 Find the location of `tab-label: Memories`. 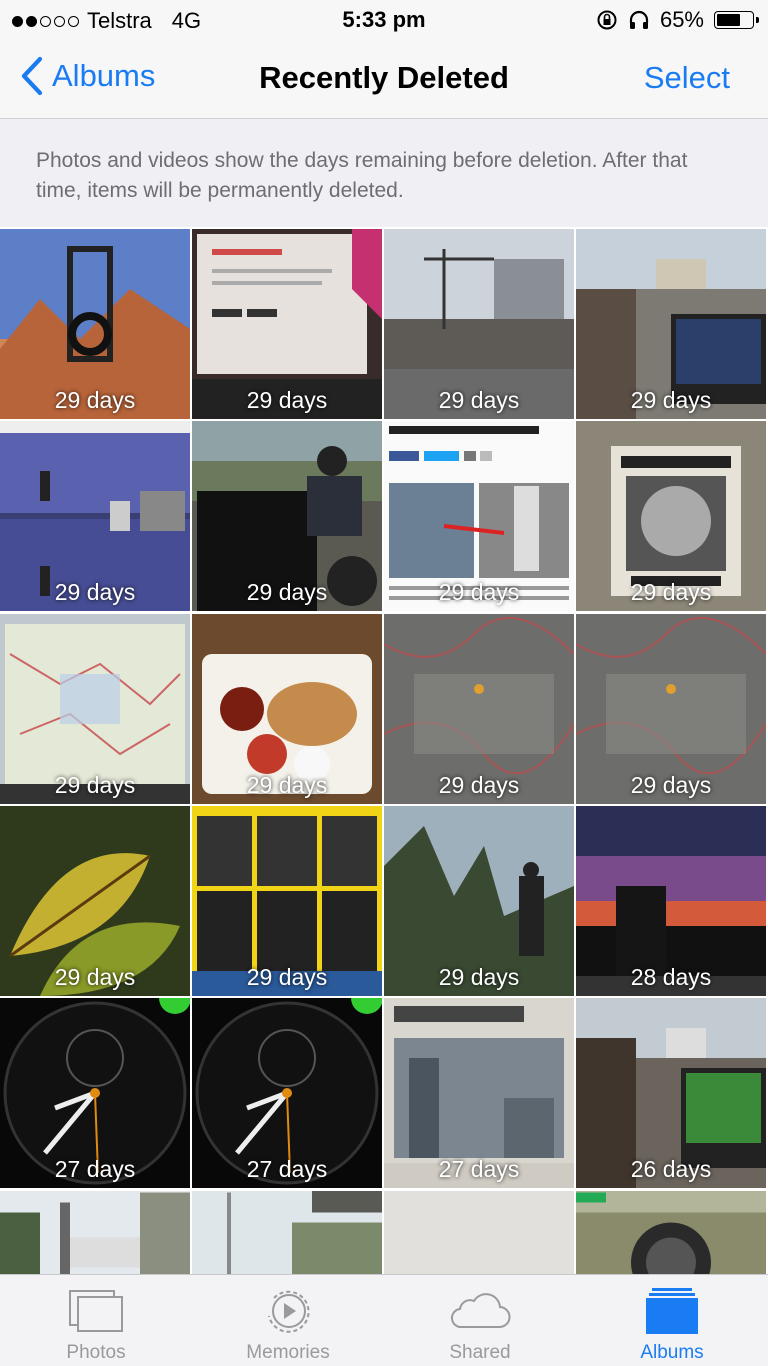

tab-label: Memories is located at coordinates (288, 1352).